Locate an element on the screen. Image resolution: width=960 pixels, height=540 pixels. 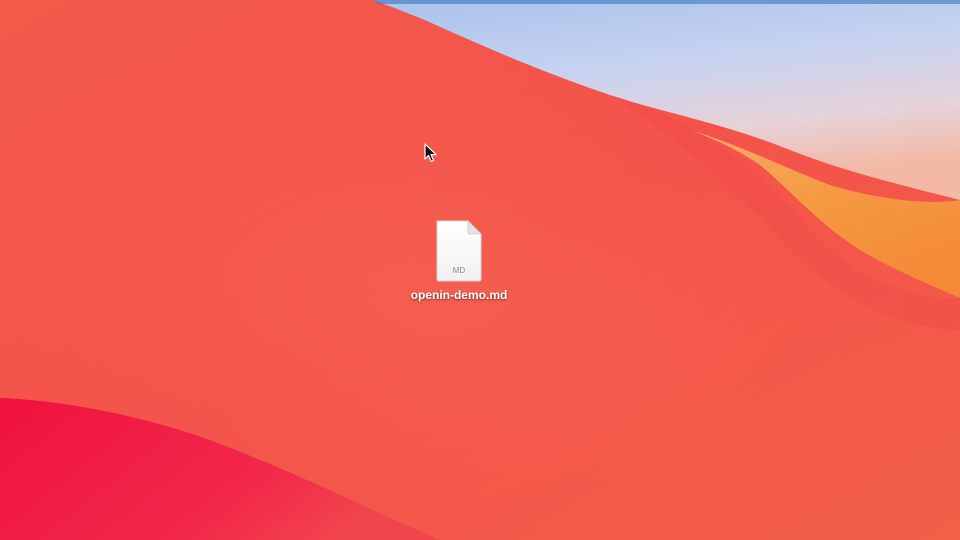
desktop-file-item: MD openin-demo.md is located at coordinates (459, 261).